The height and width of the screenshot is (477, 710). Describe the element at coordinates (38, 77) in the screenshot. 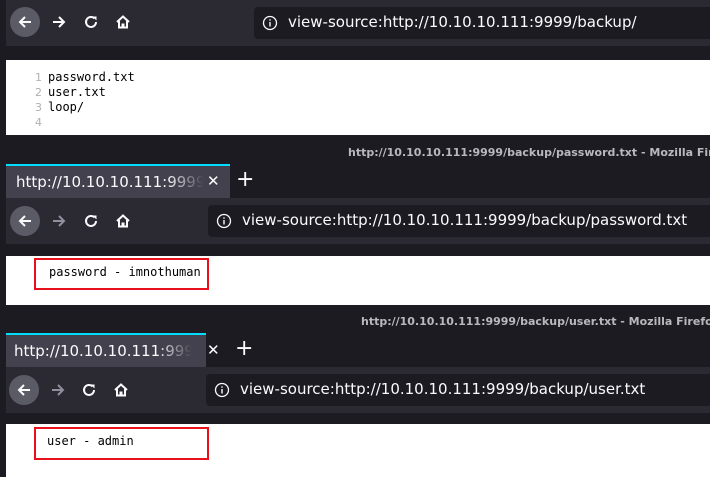

I see `line-number: 1` at that location.